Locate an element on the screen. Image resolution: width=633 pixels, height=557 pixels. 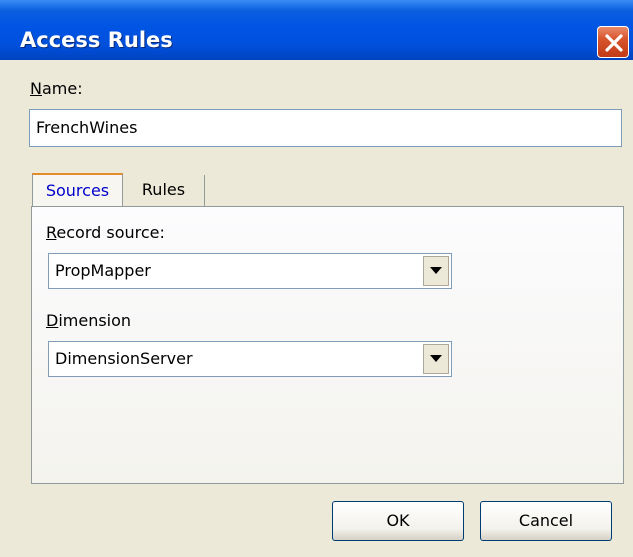
record-source-label: Record source: is located at coordinates (105, 232).